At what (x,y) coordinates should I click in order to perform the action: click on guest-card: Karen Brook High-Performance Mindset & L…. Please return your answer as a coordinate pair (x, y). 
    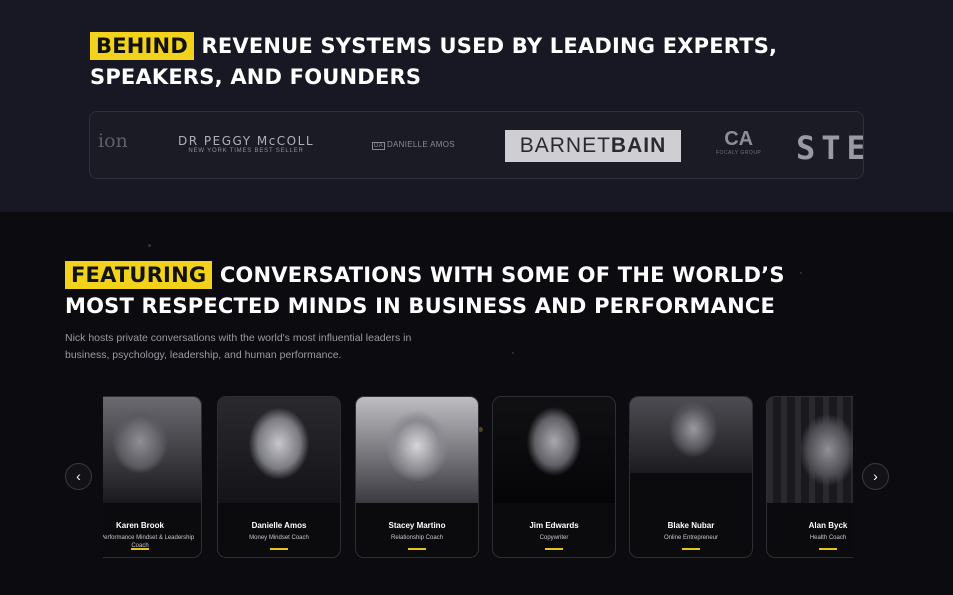
    Looking at the image, I should click on (152, 477).